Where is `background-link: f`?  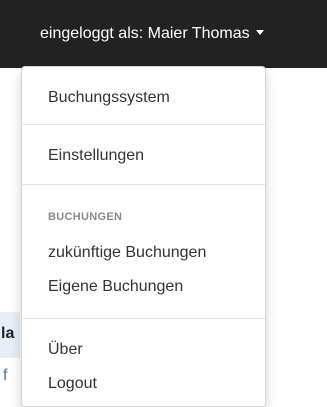
background-link: f is located at coordinates (5, 376).